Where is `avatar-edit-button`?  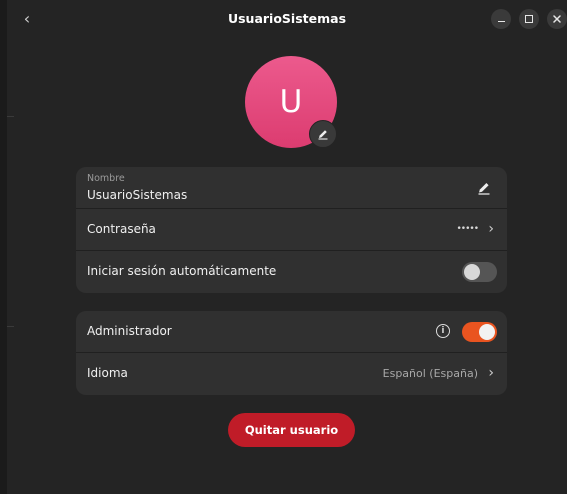 avatar-edit-button is located at coordinates (323, 134).